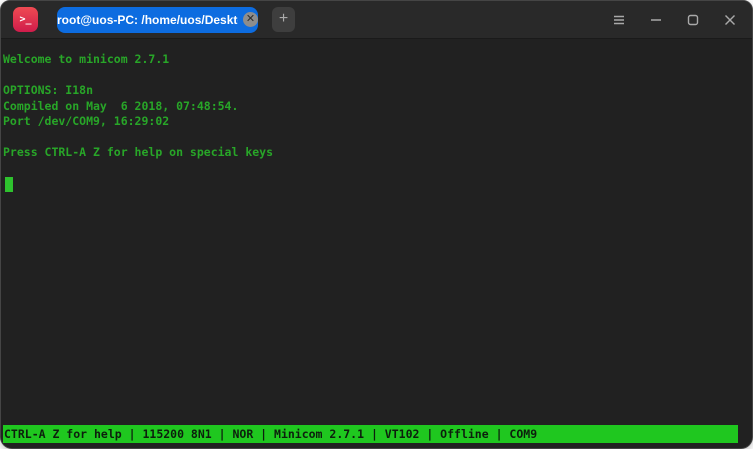  I want to click on tab-terminal-session: root@uos-PC: /home/uos/Desktop ✕, so click(157, 19).